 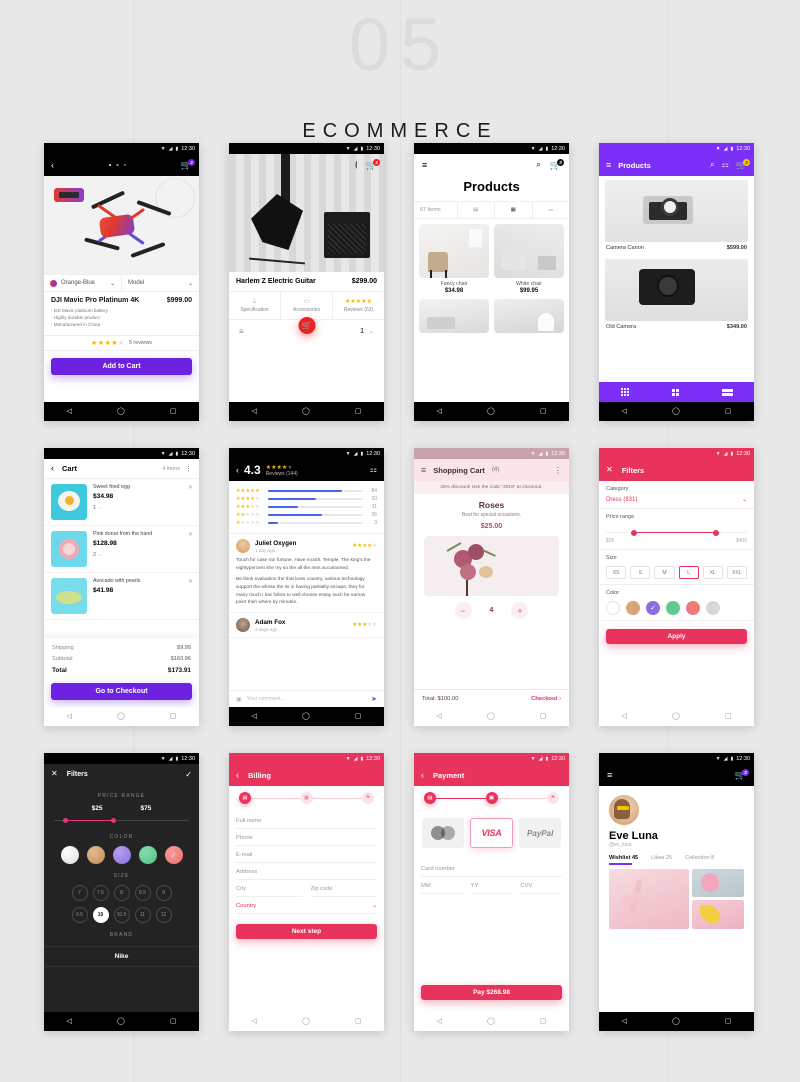 What do you see at coordinates (491, 868) in the screenshot?
I see `card-number-field: Card number` at bounding box center [491, 868].